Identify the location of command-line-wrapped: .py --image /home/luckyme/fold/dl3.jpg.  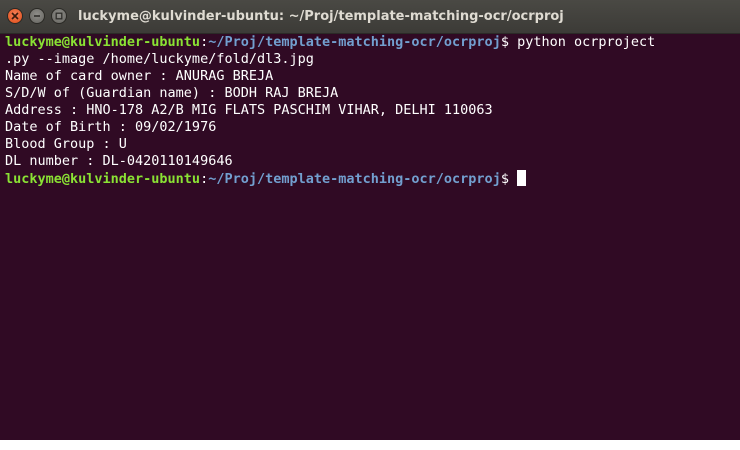
(370, 59).